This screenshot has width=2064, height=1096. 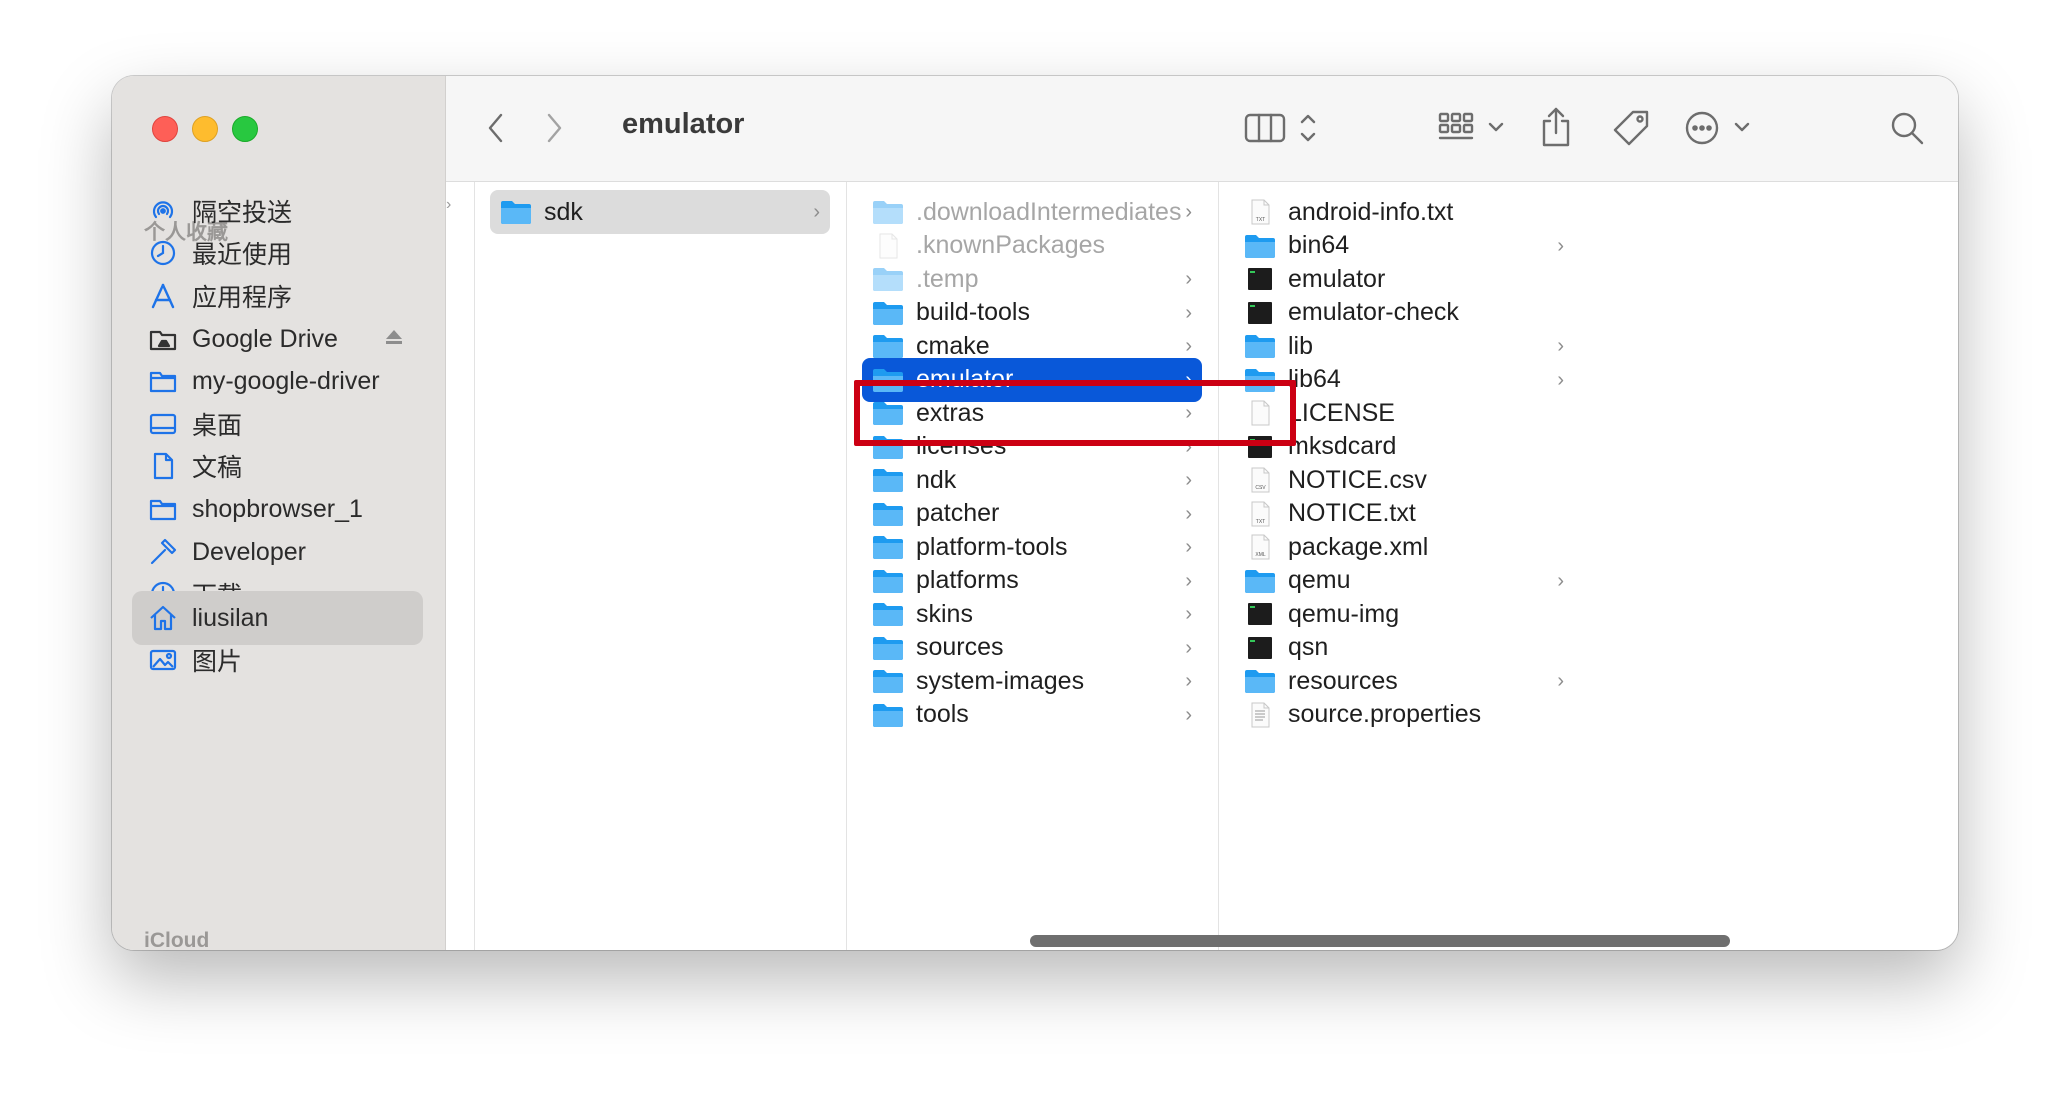 I want to click on list-item-name: .knownPackages, so click(x=1011, y=245).